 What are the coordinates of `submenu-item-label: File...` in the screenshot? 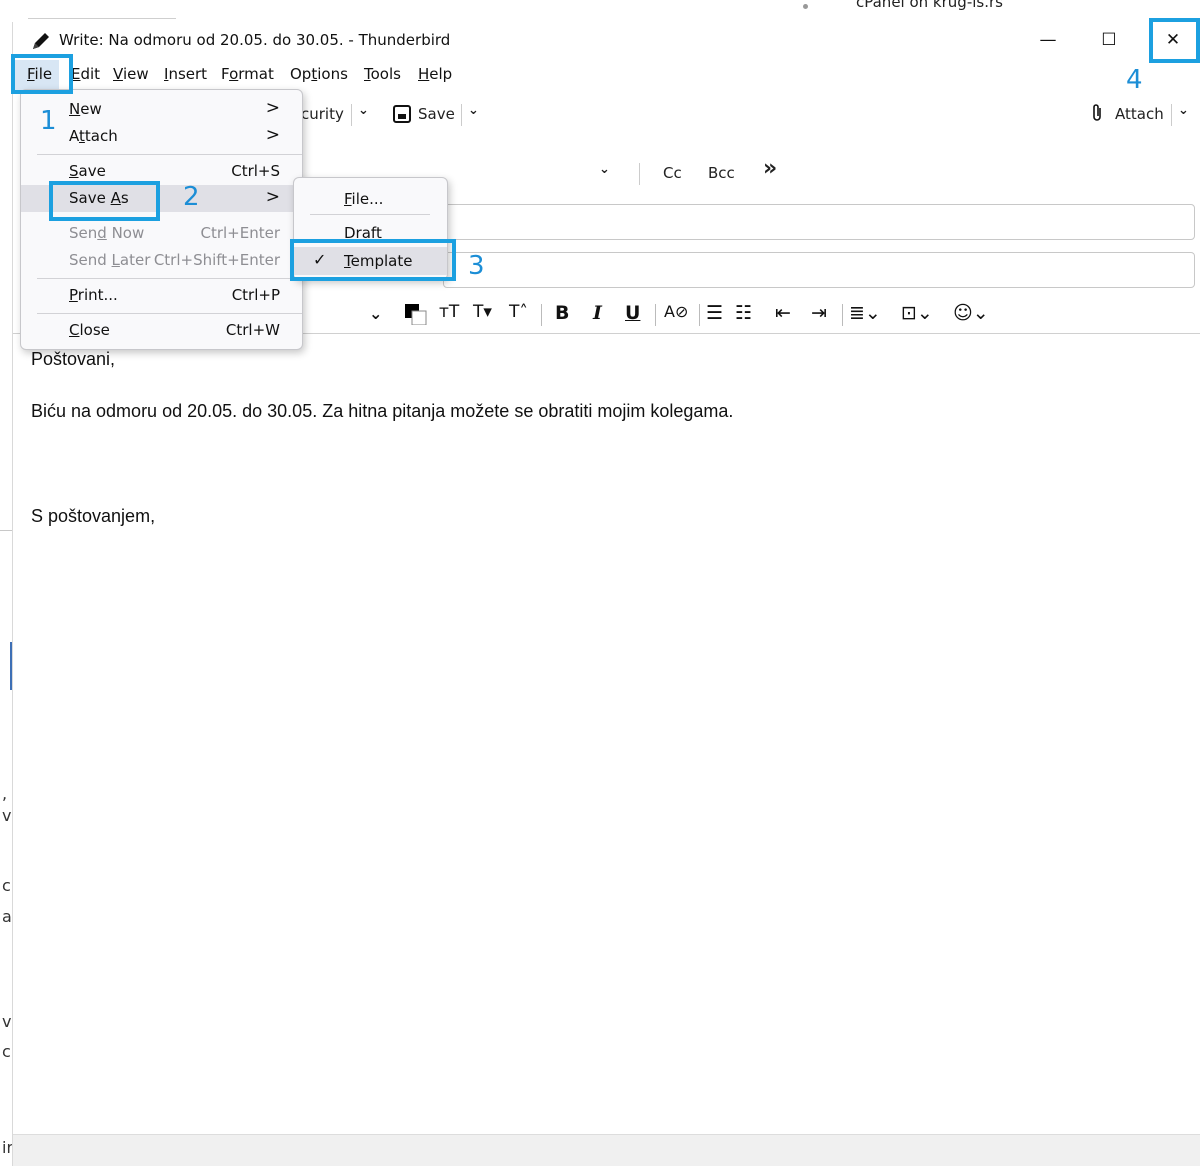 It's located at (364, 199).